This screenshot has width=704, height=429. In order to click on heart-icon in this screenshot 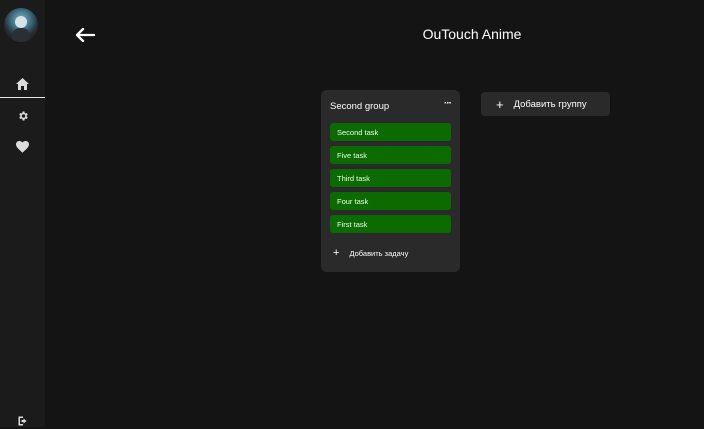, I will do `click(22, 147)`.